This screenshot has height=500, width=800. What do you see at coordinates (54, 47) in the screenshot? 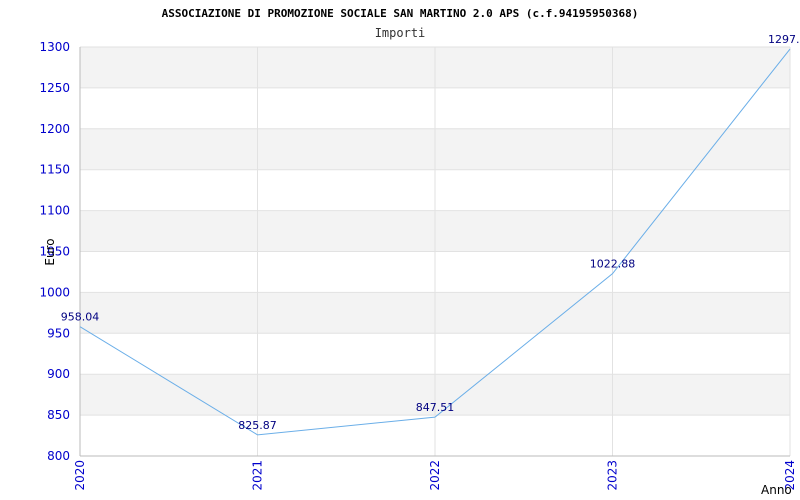
I see `y-tick-label: 1300` at bounding box center [54, 47].